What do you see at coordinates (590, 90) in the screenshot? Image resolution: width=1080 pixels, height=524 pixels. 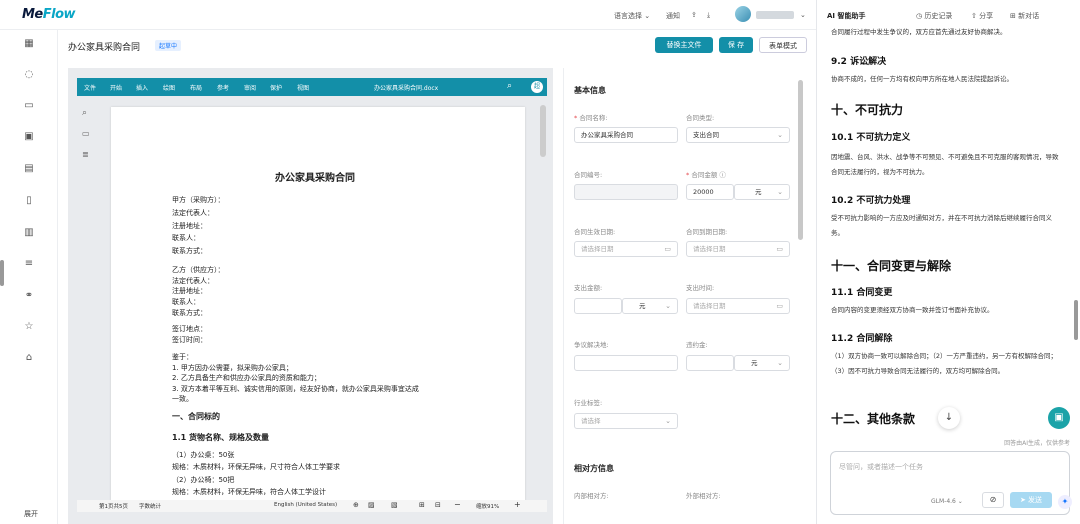 I see `section-basic-info: 基本信息` at bounding box center [590, 90].